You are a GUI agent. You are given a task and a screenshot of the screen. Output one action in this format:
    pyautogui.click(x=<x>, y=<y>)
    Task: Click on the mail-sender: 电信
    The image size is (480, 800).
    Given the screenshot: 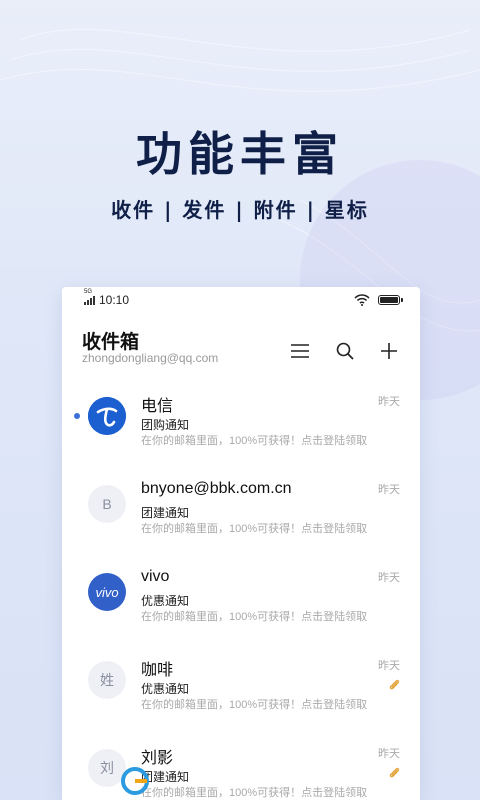 What is the action you would take?
    pyautogui.click(x=157, y=406)
    